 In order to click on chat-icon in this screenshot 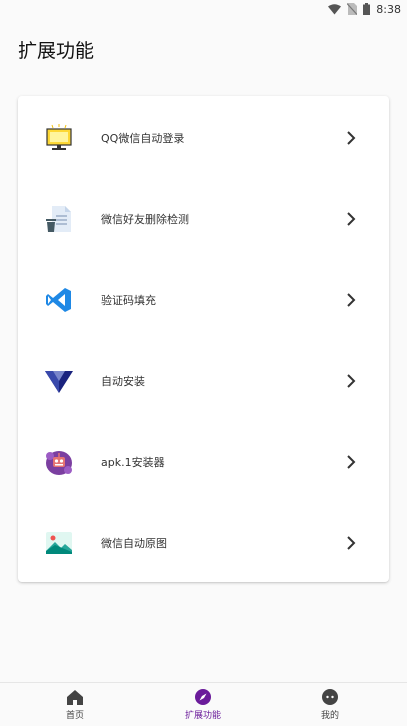, I will do `click(330, 697)`.